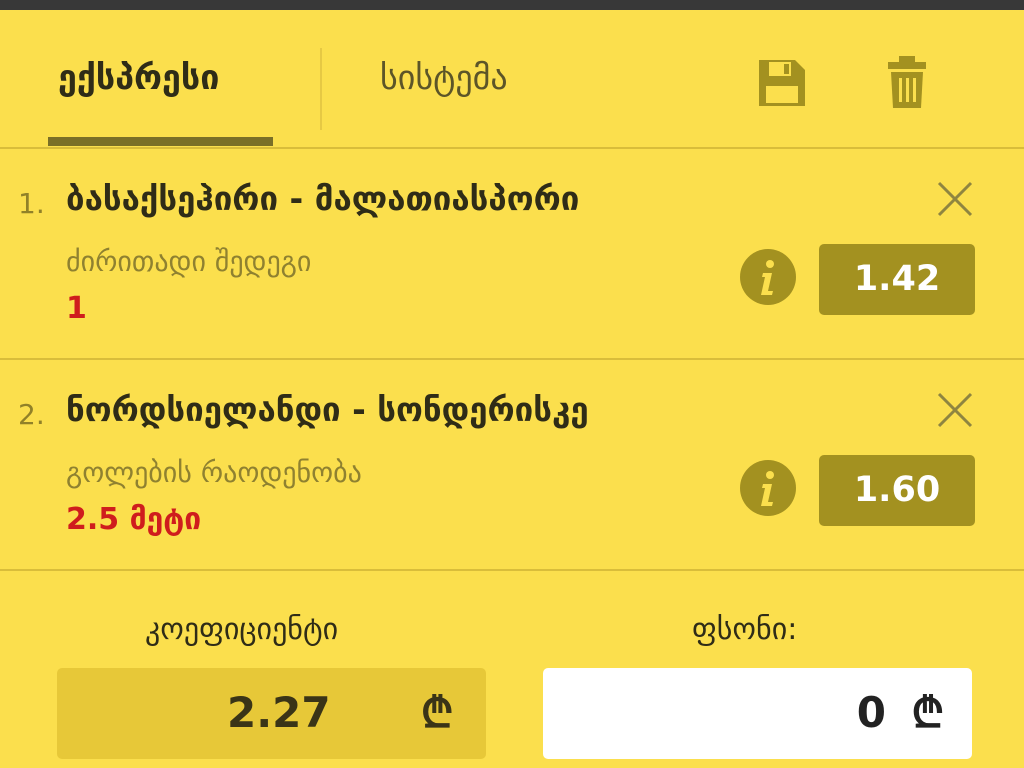 The width and height of the screenshot is (1024, 768). Describe the element at coordinates (321, 89) in the screenshot. I see `tab-divider` at that location.